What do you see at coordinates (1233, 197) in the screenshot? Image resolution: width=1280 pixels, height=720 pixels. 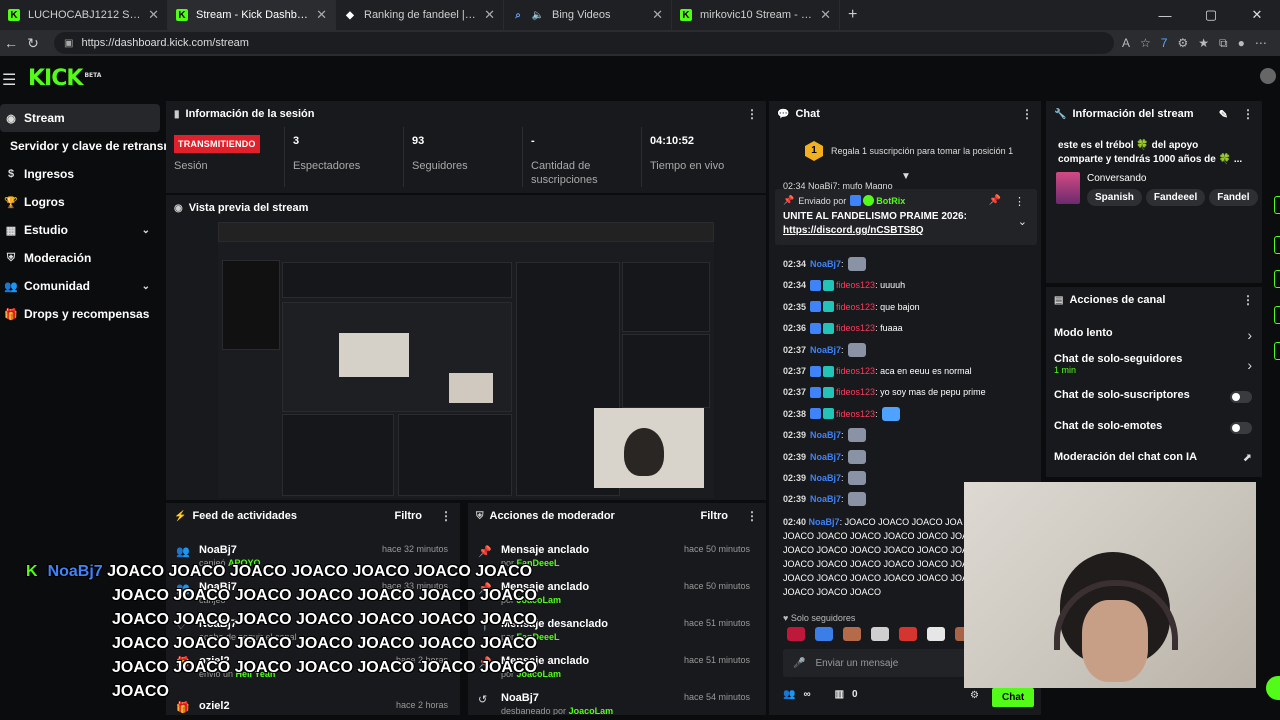 I see `tag: Fandel` at bounding box center [1233, 197].